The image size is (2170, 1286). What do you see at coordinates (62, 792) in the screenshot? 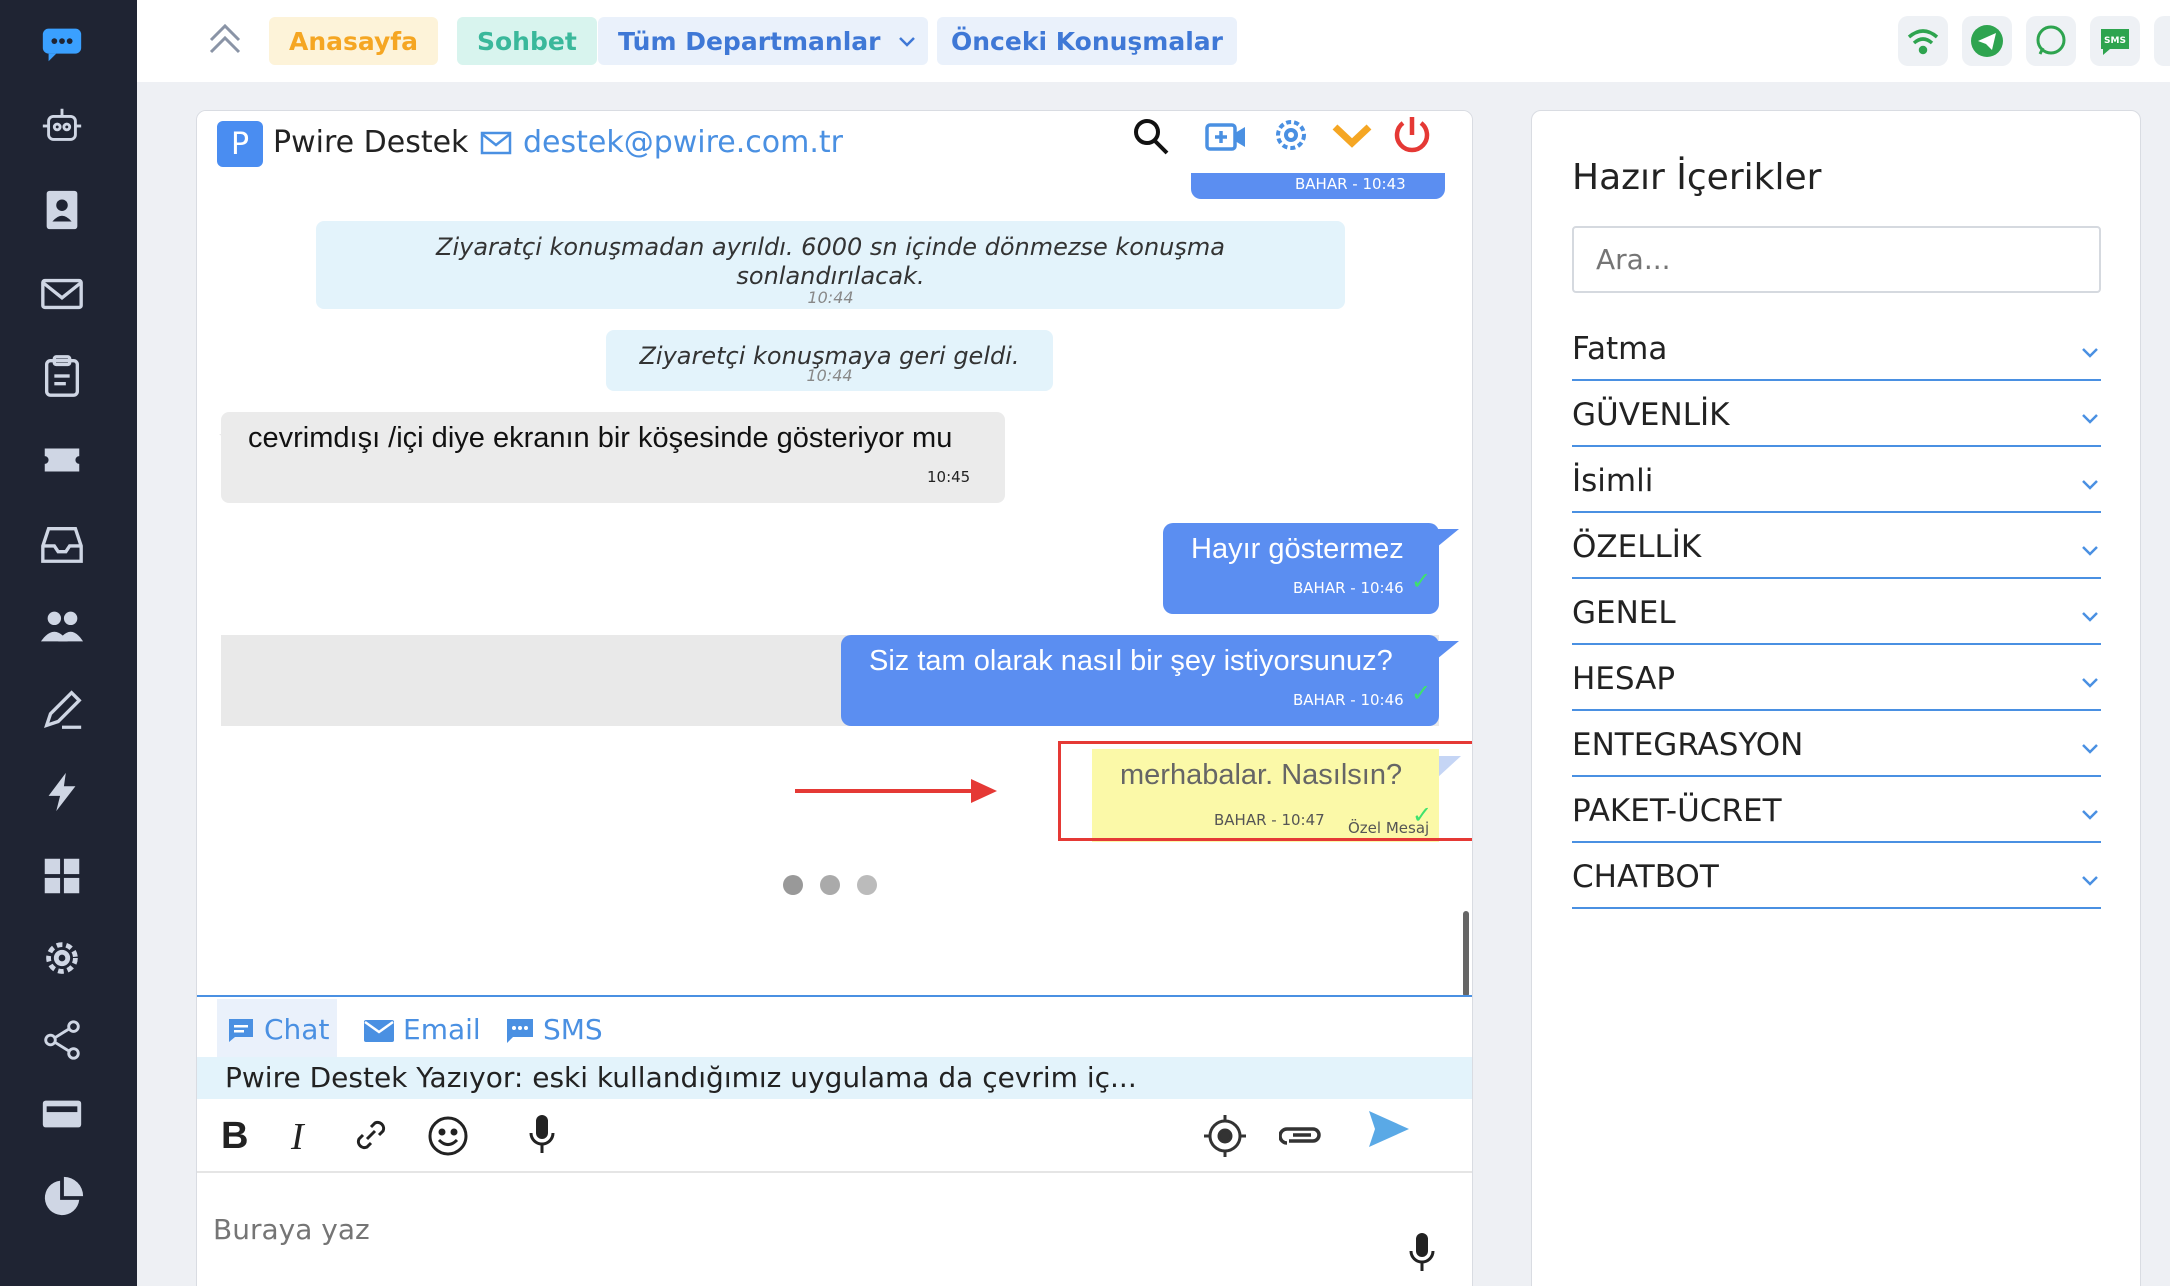
I see `lightning-icon` at bounding box center [62, 792].